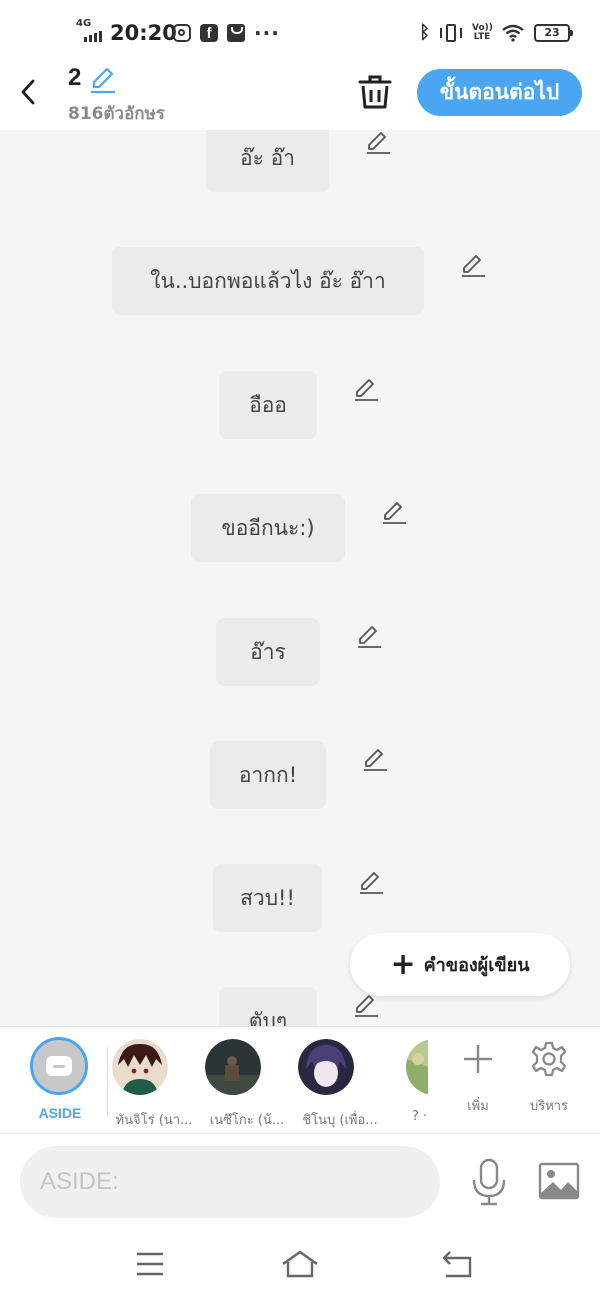 Image resolution: width=600 pixels, height=1300 pixels. I want to click on message-bubble: อืออ, so click(268, 405).